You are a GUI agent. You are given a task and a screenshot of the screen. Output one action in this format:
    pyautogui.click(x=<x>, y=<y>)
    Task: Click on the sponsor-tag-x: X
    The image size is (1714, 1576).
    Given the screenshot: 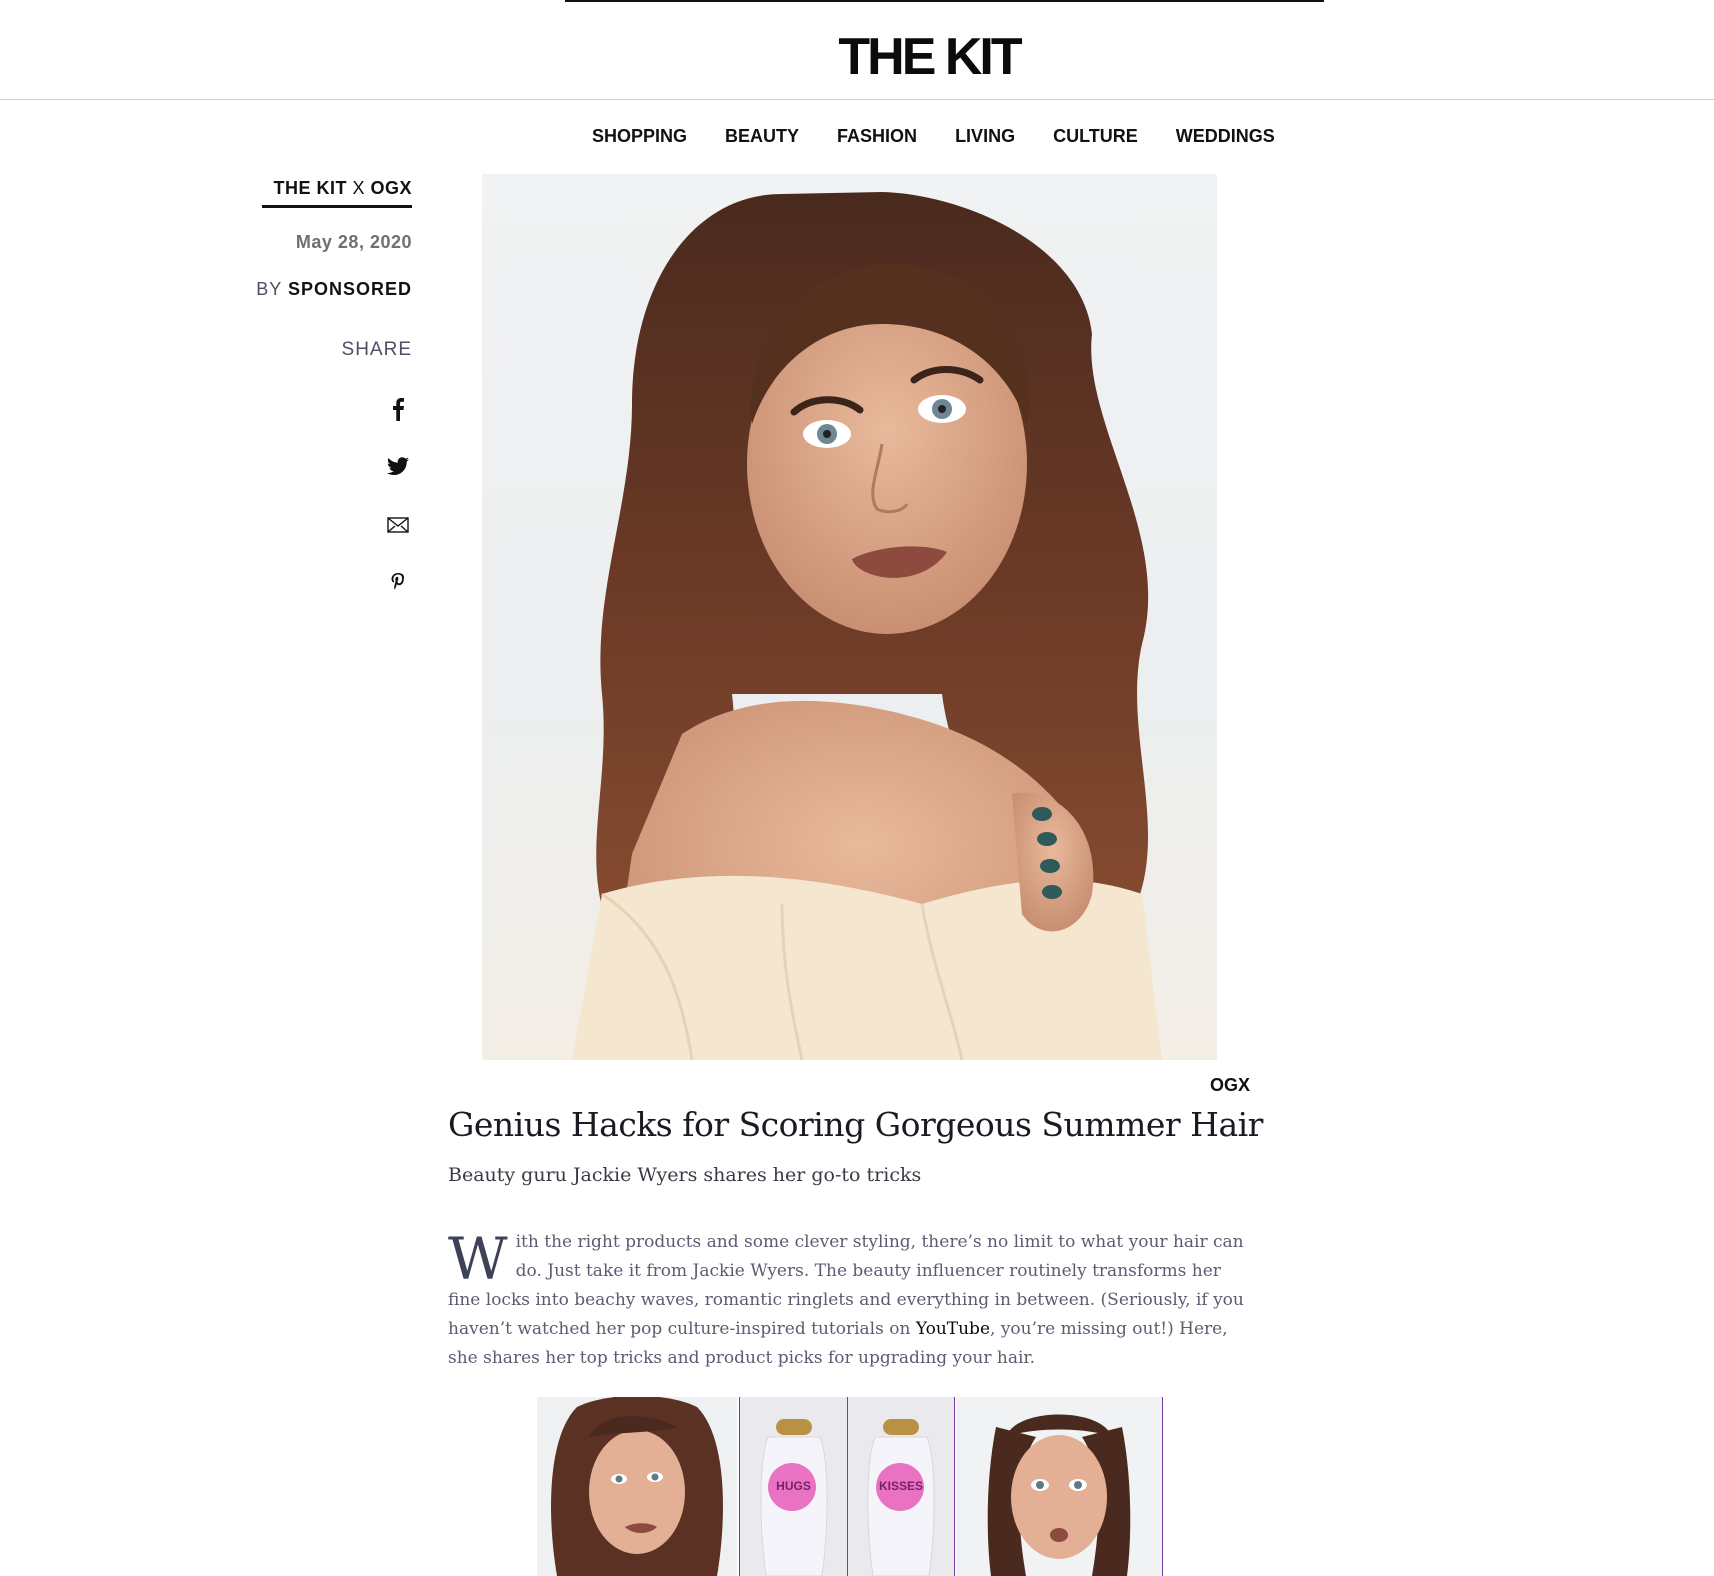 What is the action you would take?
    pyautogui.click(x=358, y=188)
    